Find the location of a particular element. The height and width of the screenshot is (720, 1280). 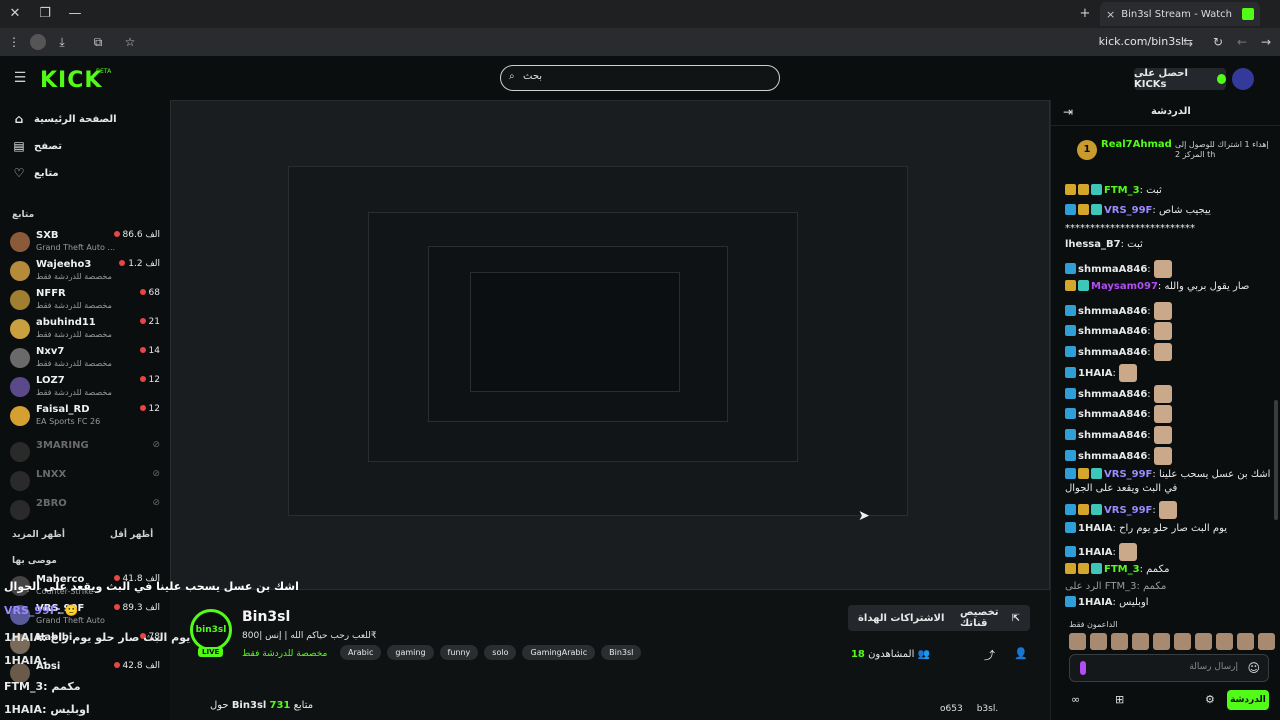

back-icon: → is located at coordinates (1266, 42).